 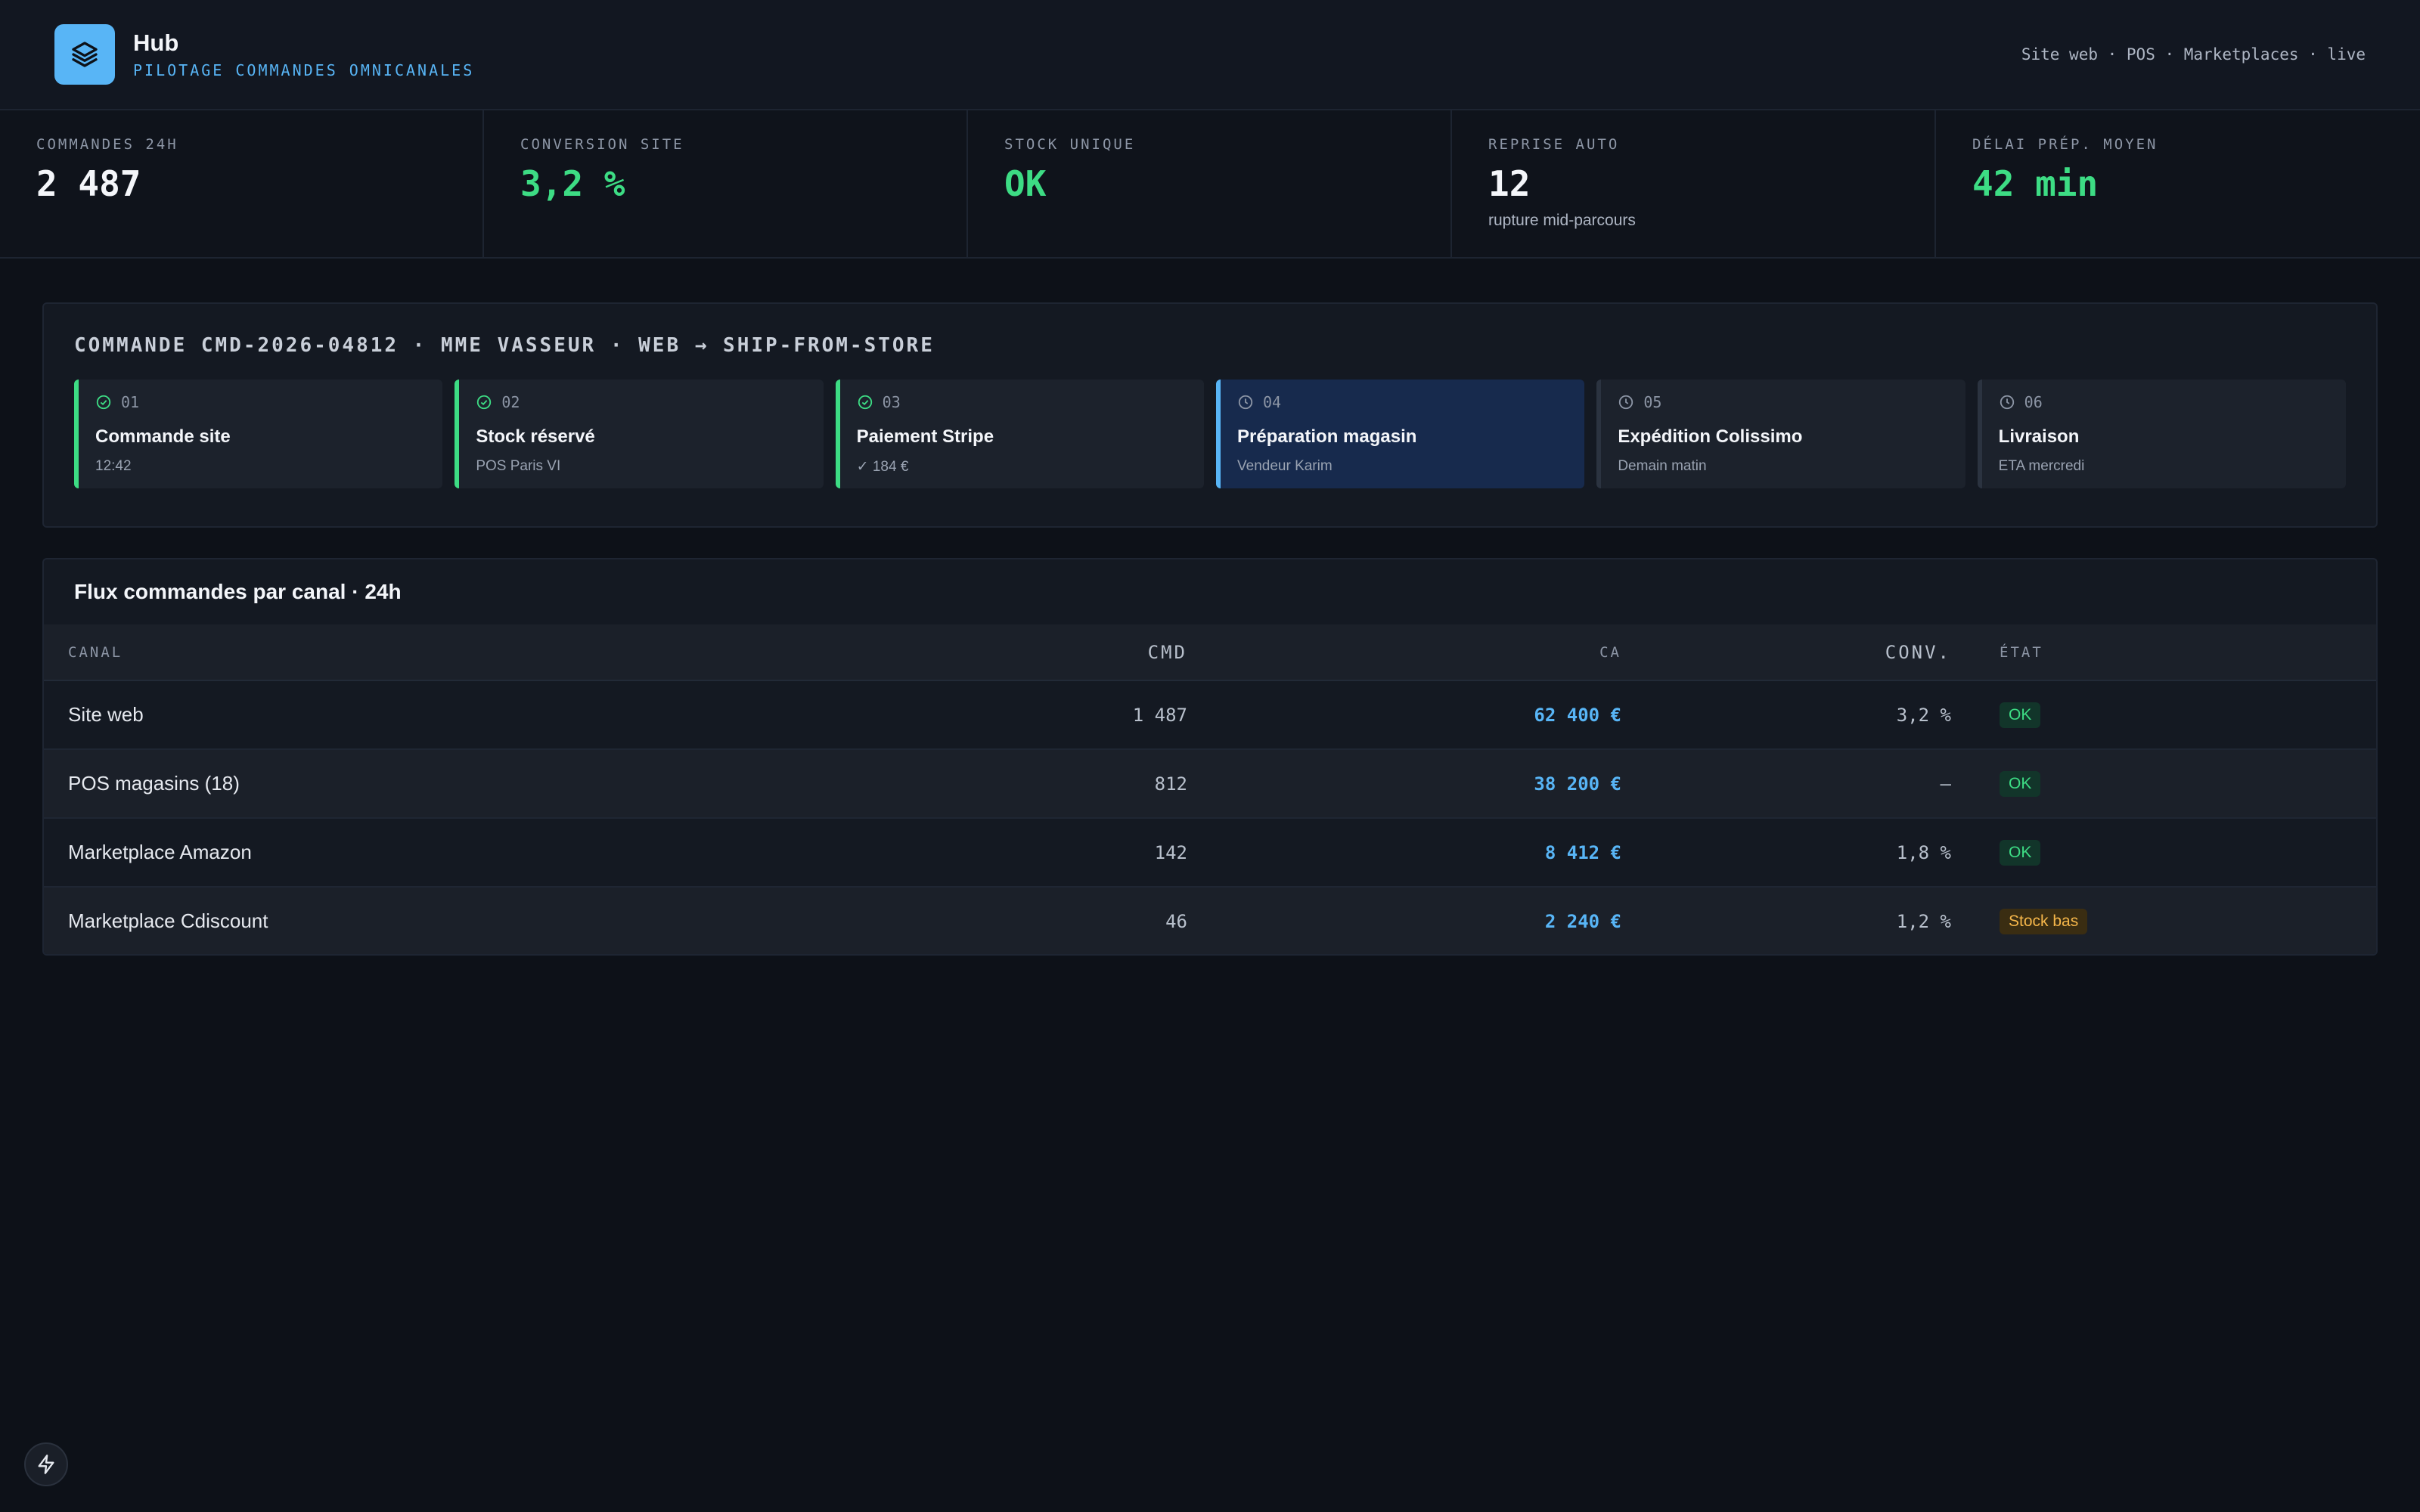 I want to click on step-meta: POS Paris VI, so click(x=518, y=466).